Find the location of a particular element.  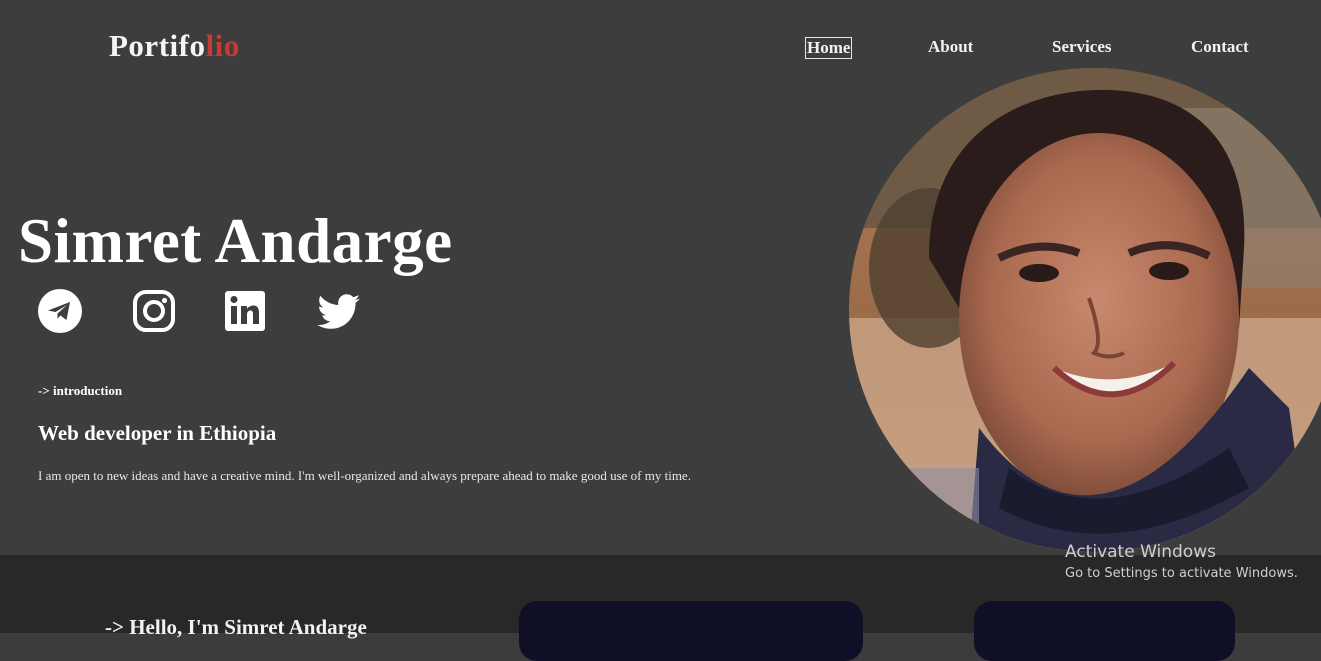

twitter-icon is located at coordinates (339, 311).